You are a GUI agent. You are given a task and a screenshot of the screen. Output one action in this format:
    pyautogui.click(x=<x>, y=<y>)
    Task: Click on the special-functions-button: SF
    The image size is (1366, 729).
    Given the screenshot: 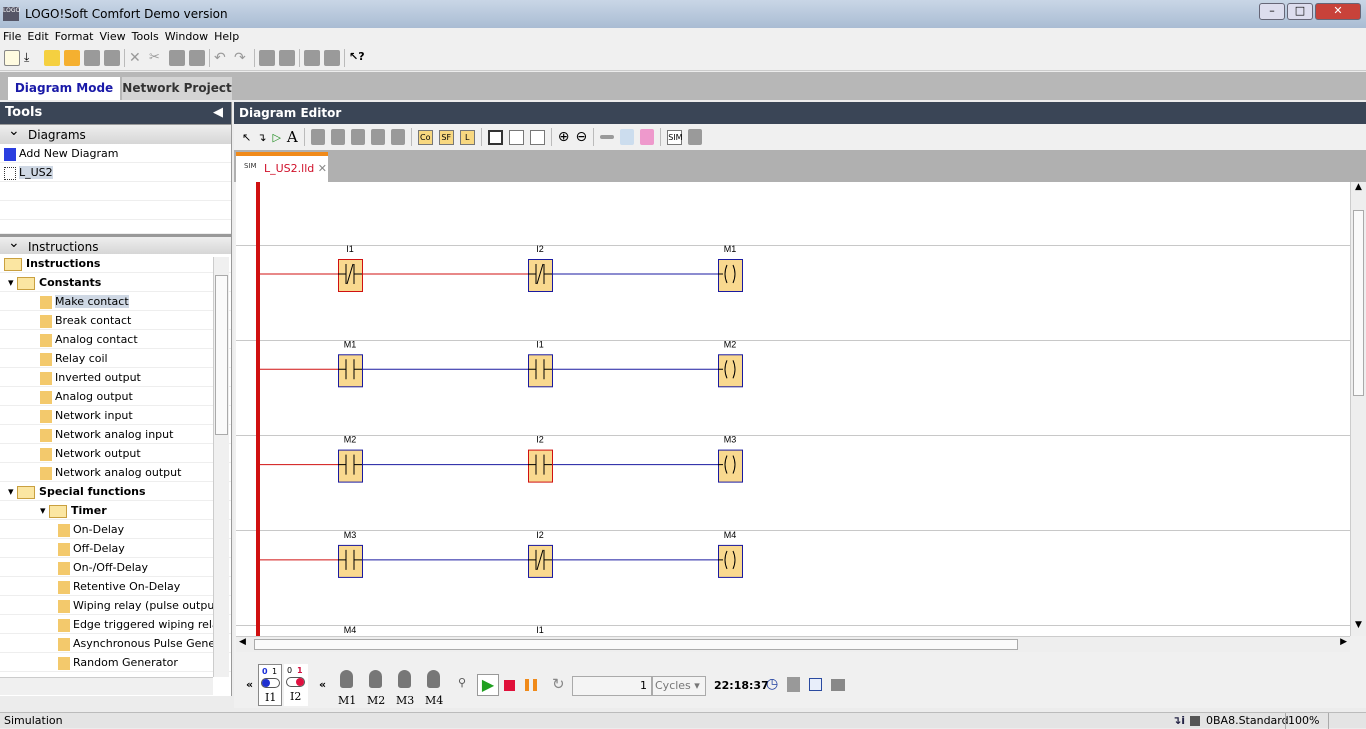 What is the action you would take?
    pyautogui.click(x=446, y=137)
    